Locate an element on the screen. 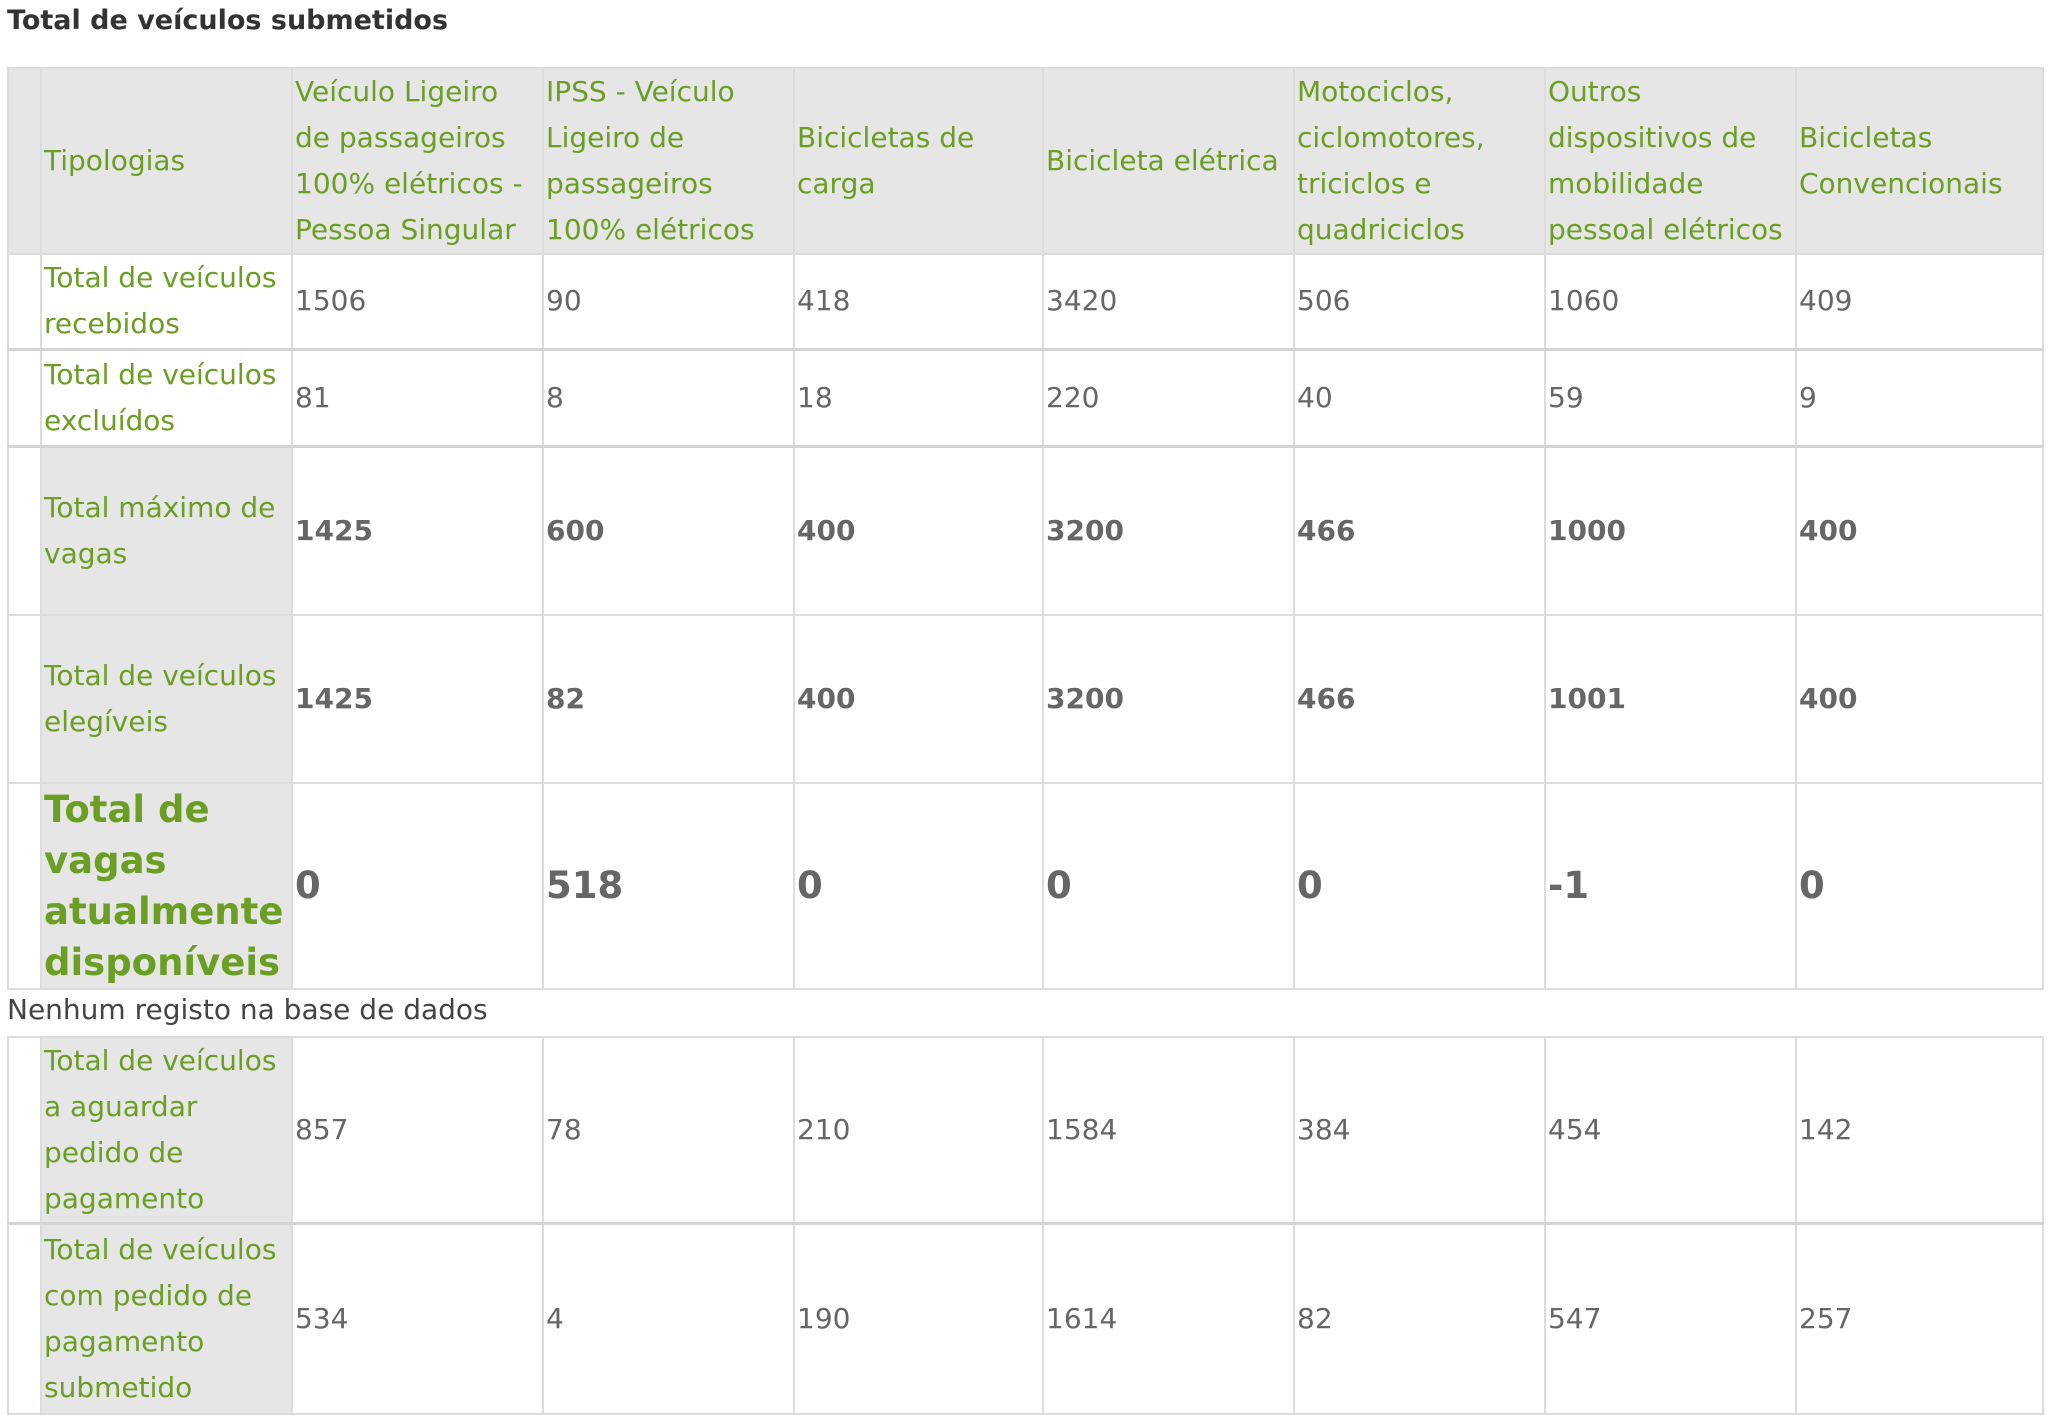 This screenshot has height=1415, width=2048. value-cell: 454 is located at coordinates (1670, 1130).